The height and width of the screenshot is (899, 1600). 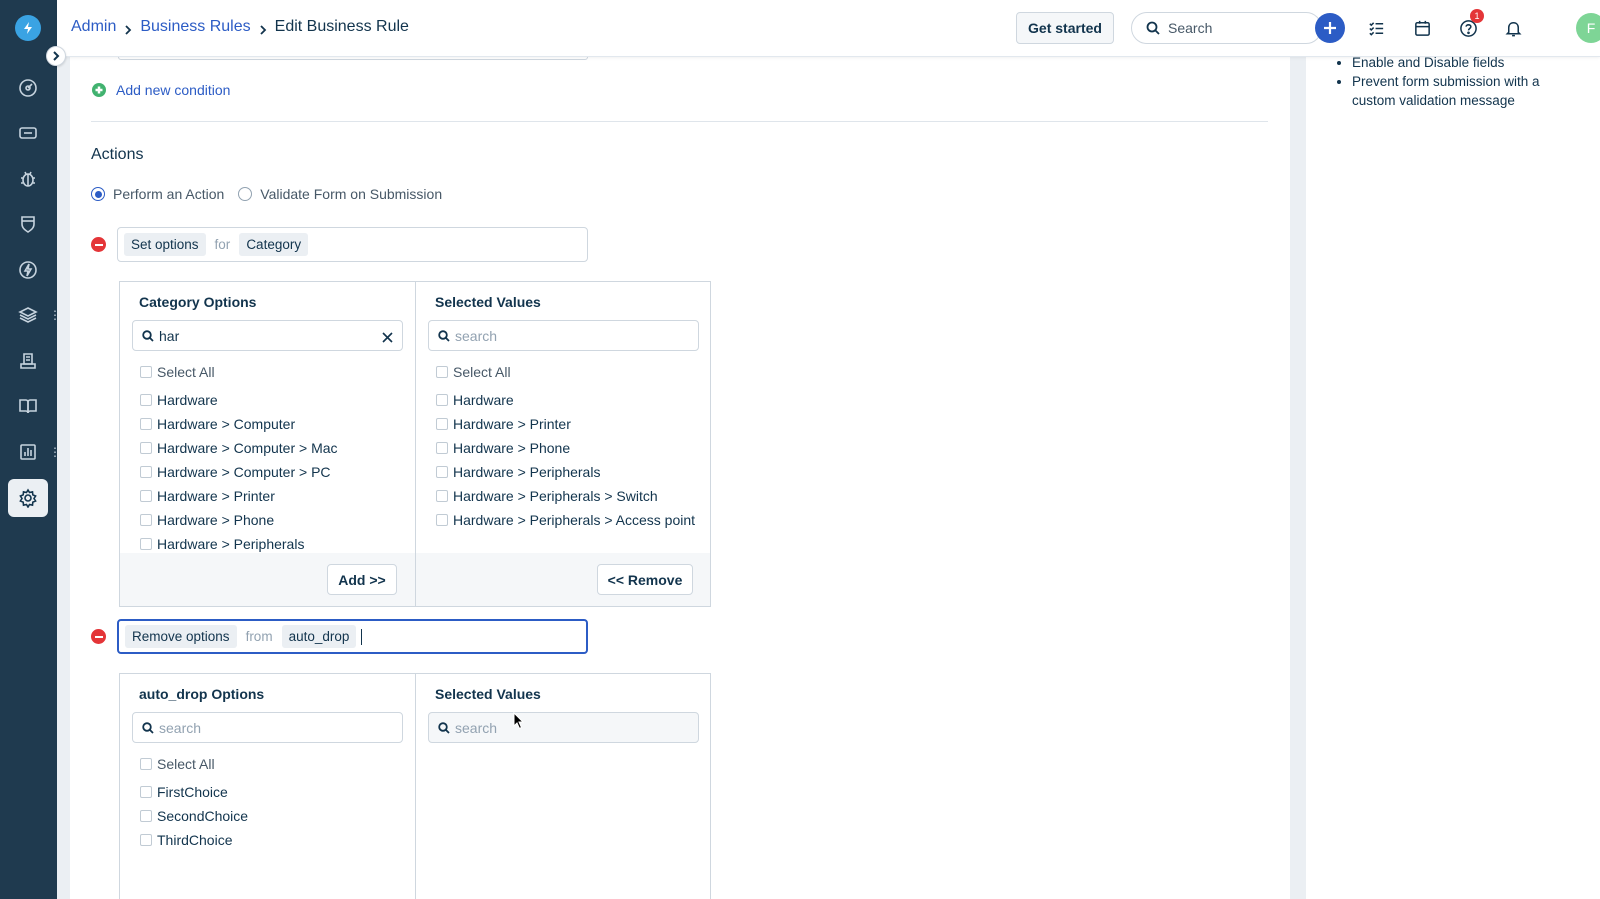 I want to click on calendar-icon, so click(x=1422, y=28).